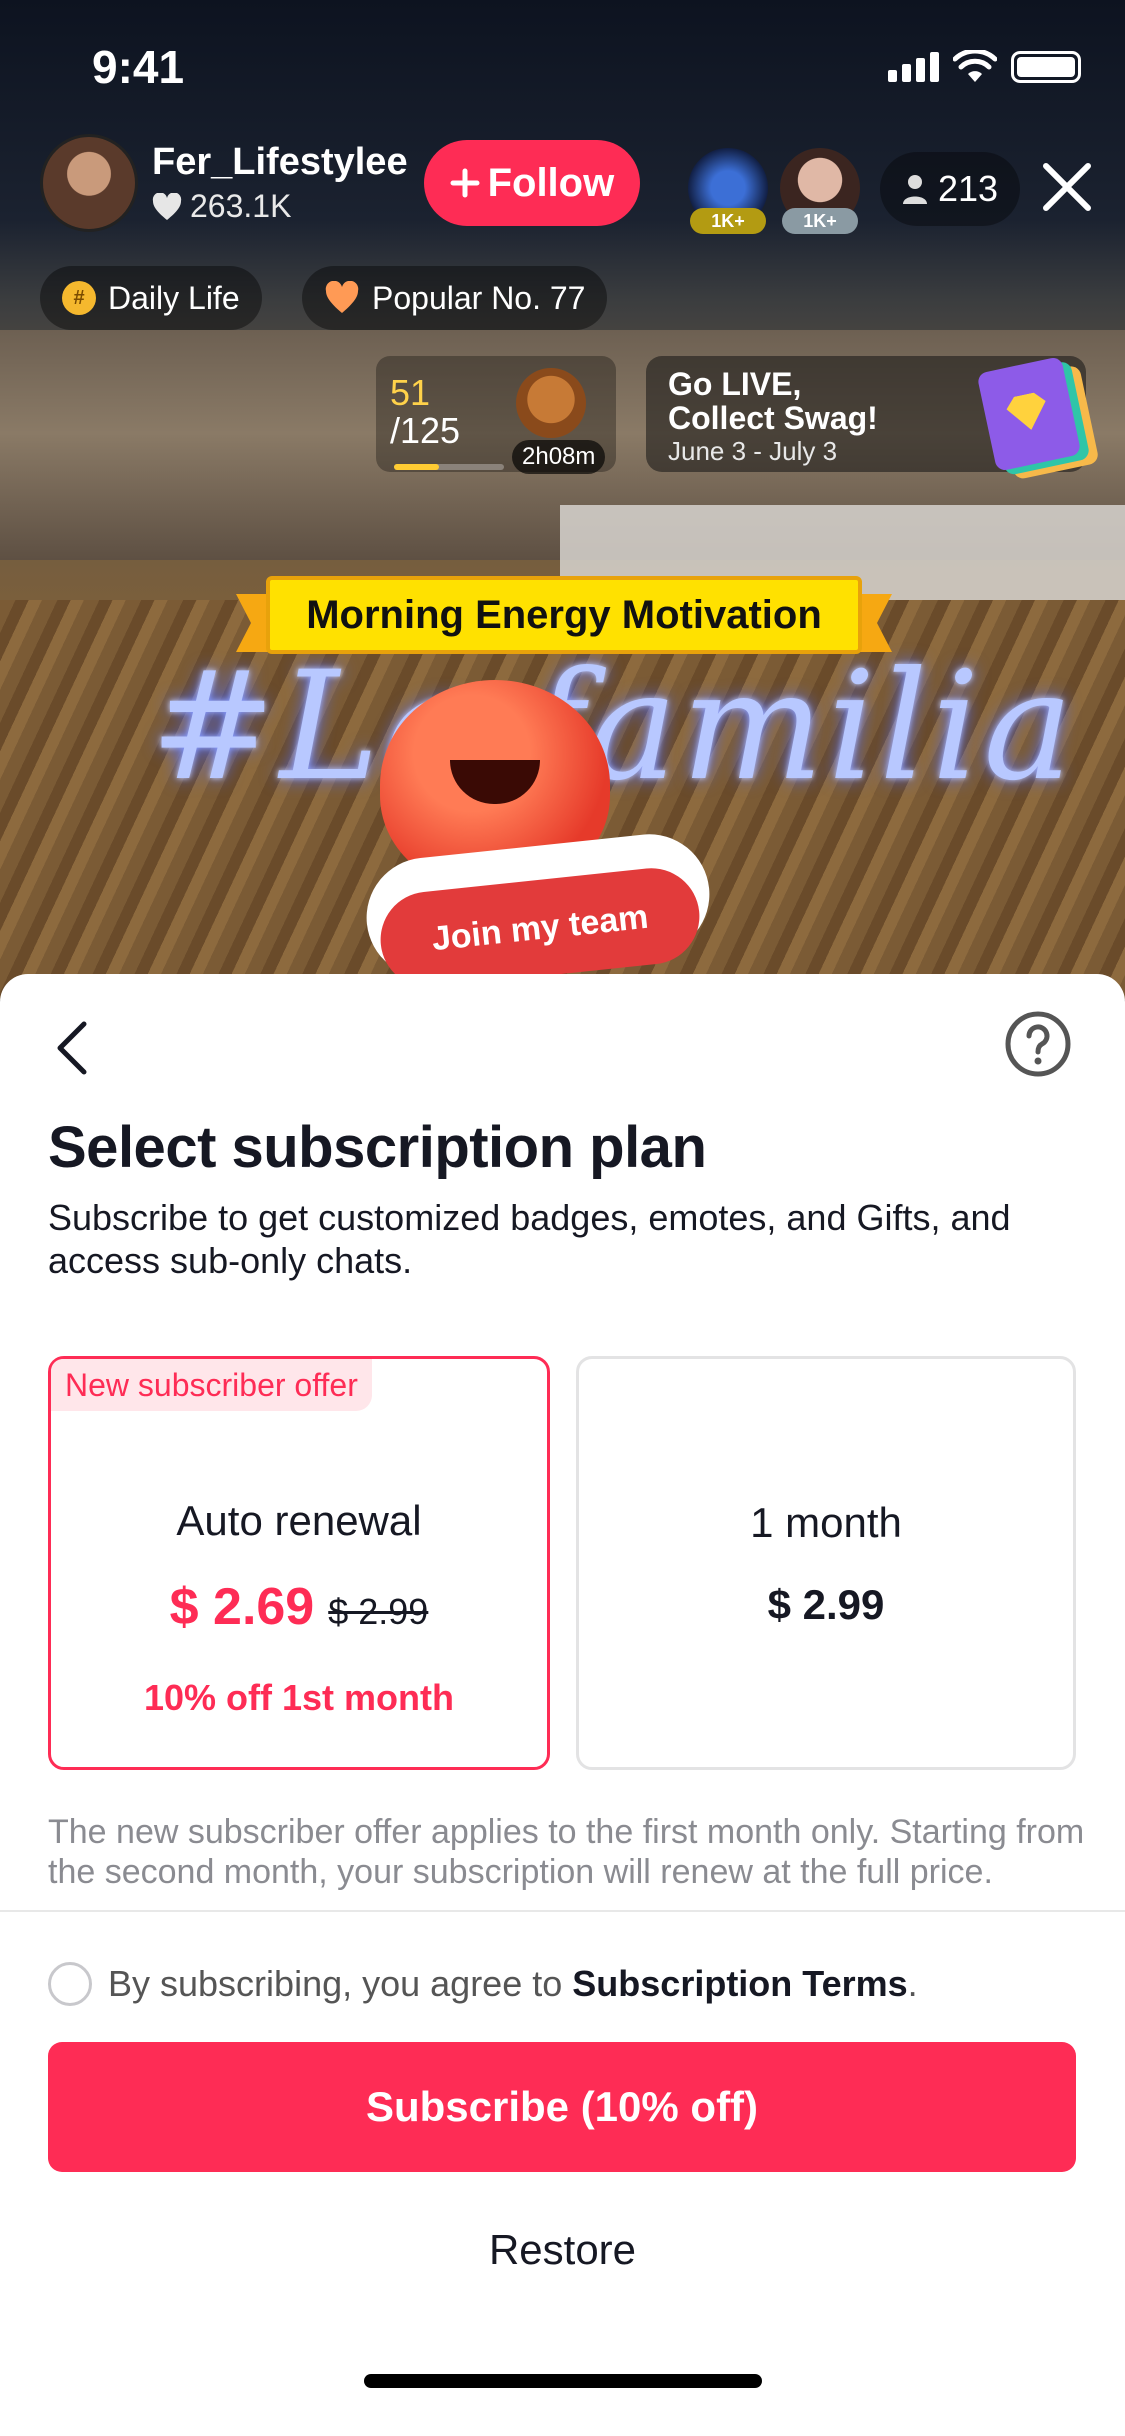  I want to click on plan-name: Auto renewal, so click(299, 1520).